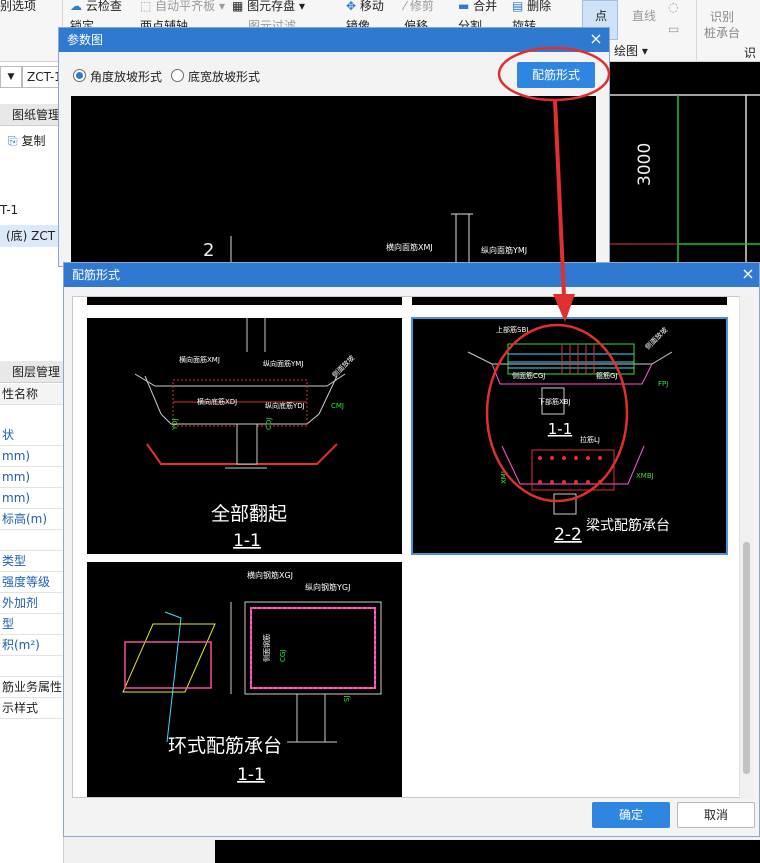  What do you see at coordinates (554, 74) in the screenshot?
I see `annotation-circle-button` at bounding box center [554, 74].